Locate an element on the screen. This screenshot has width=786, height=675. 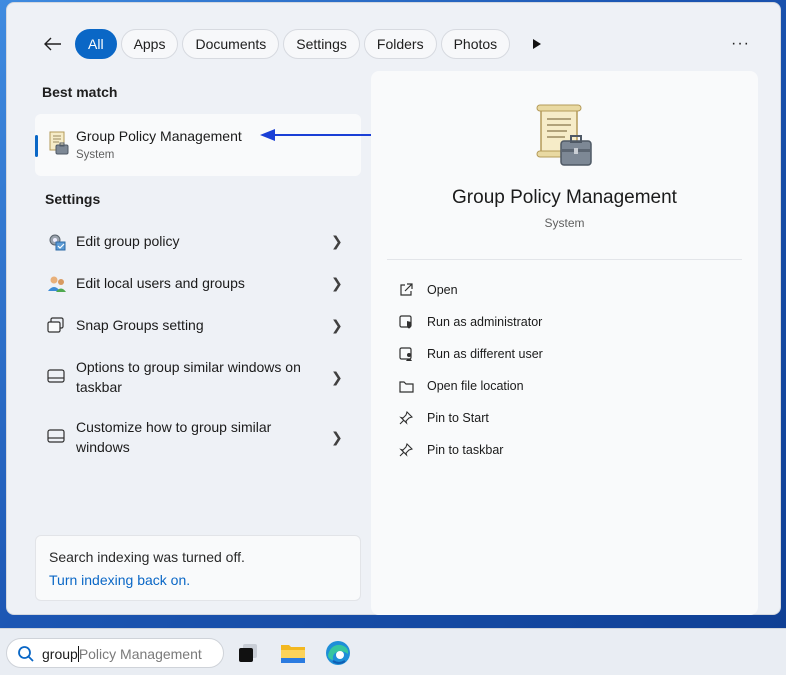
taskbar: groupPolicy Management is located at coordinates (393, 651).